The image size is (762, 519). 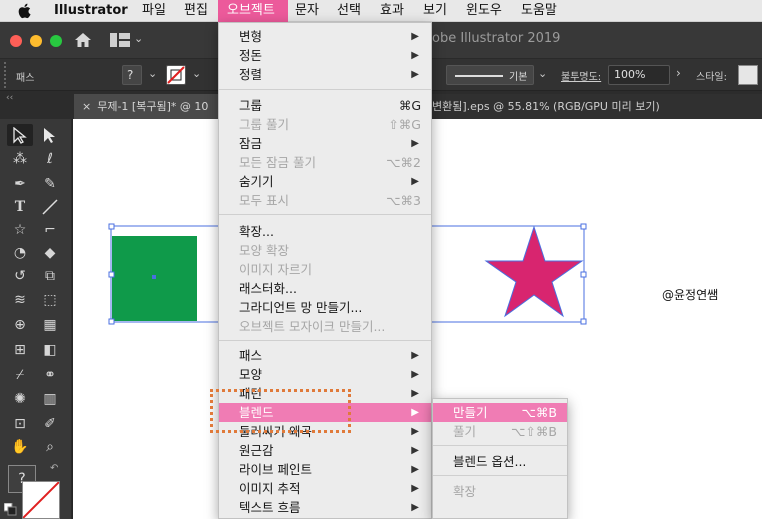 I want to click on eraser-tool-icon: ◆, so click(x=50, y=253).